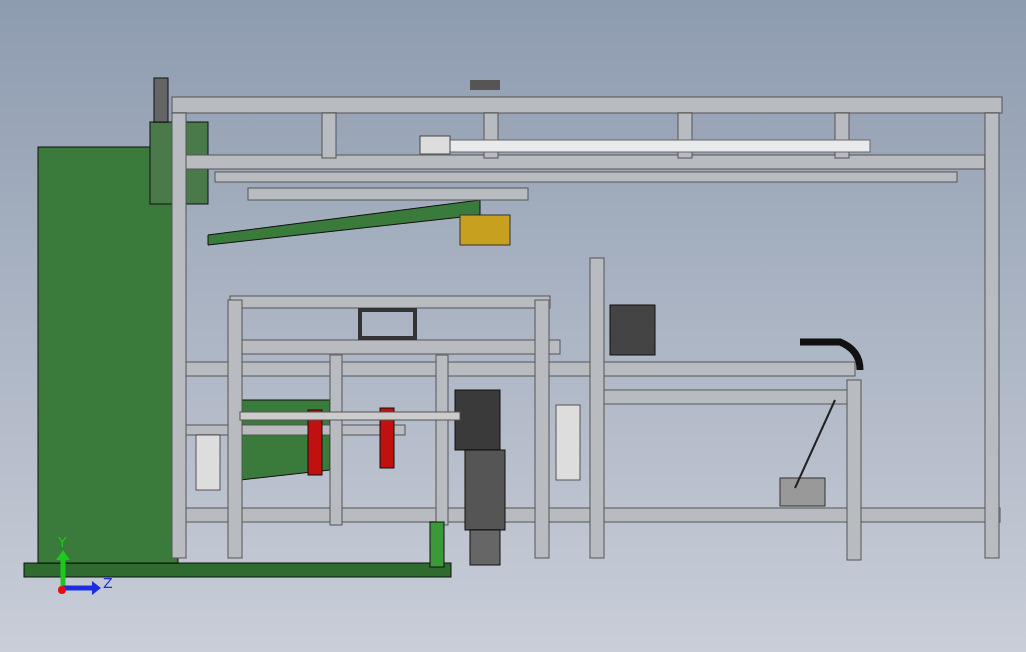 The height and width of the screenshot is (652, 1026). What do you see at coordinates (108, 583) in the screenshot?
I see `axis-label: Z` at bounding box center [108, 583].